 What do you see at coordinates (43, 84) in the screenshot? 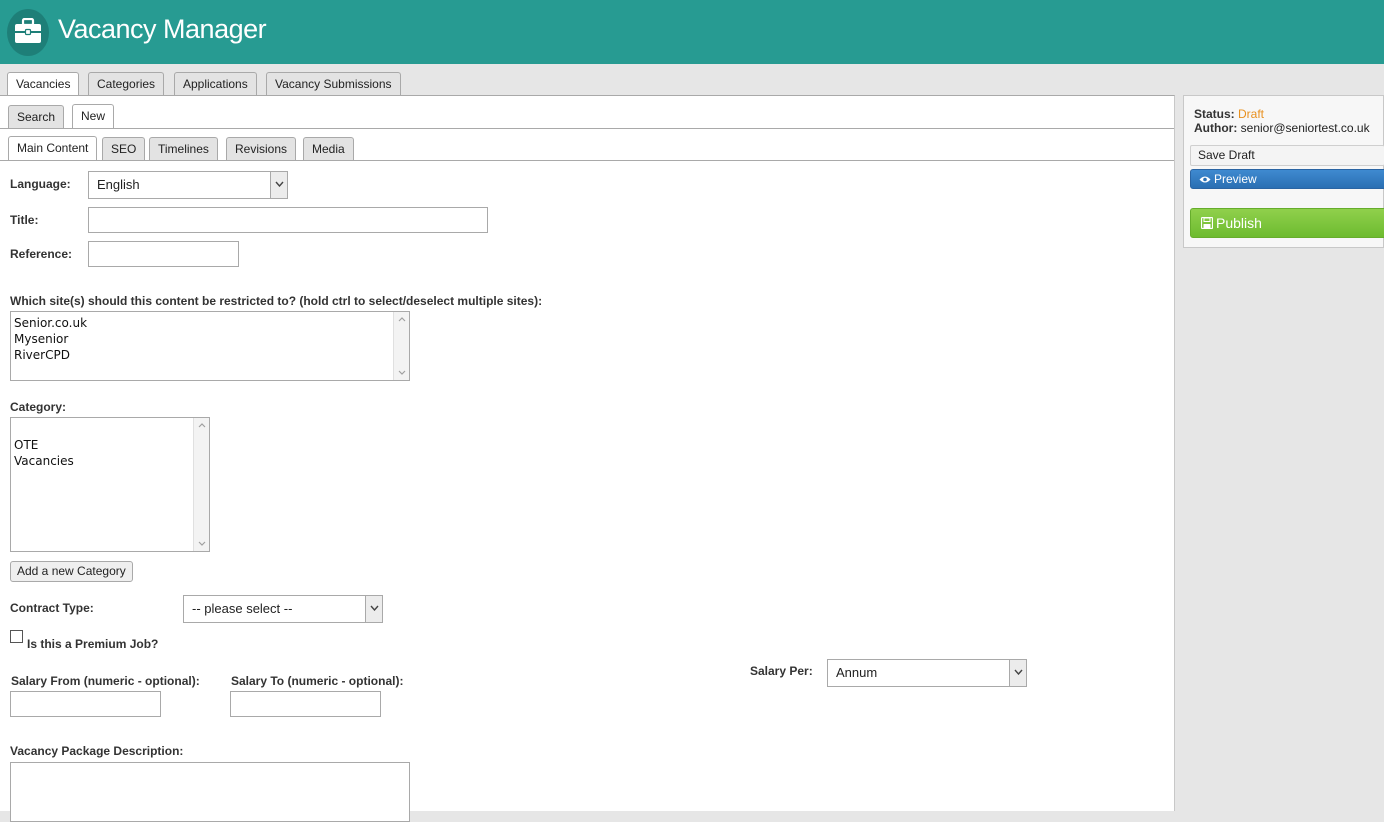
I see `tab-vacancies: Vacancies` at bounding box center [43, 84].